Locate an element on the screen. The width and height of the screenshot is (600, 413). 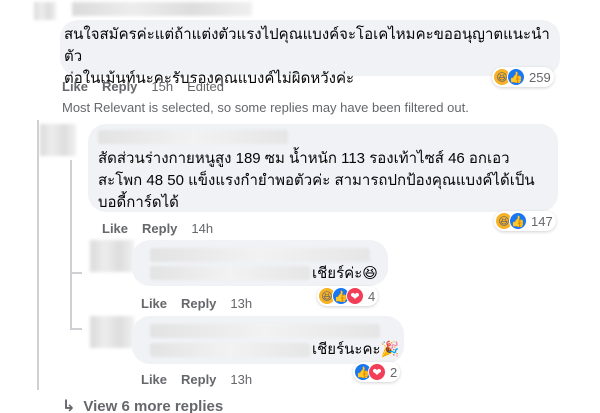
timestamp: 14h is located at coordinates (202, 228).